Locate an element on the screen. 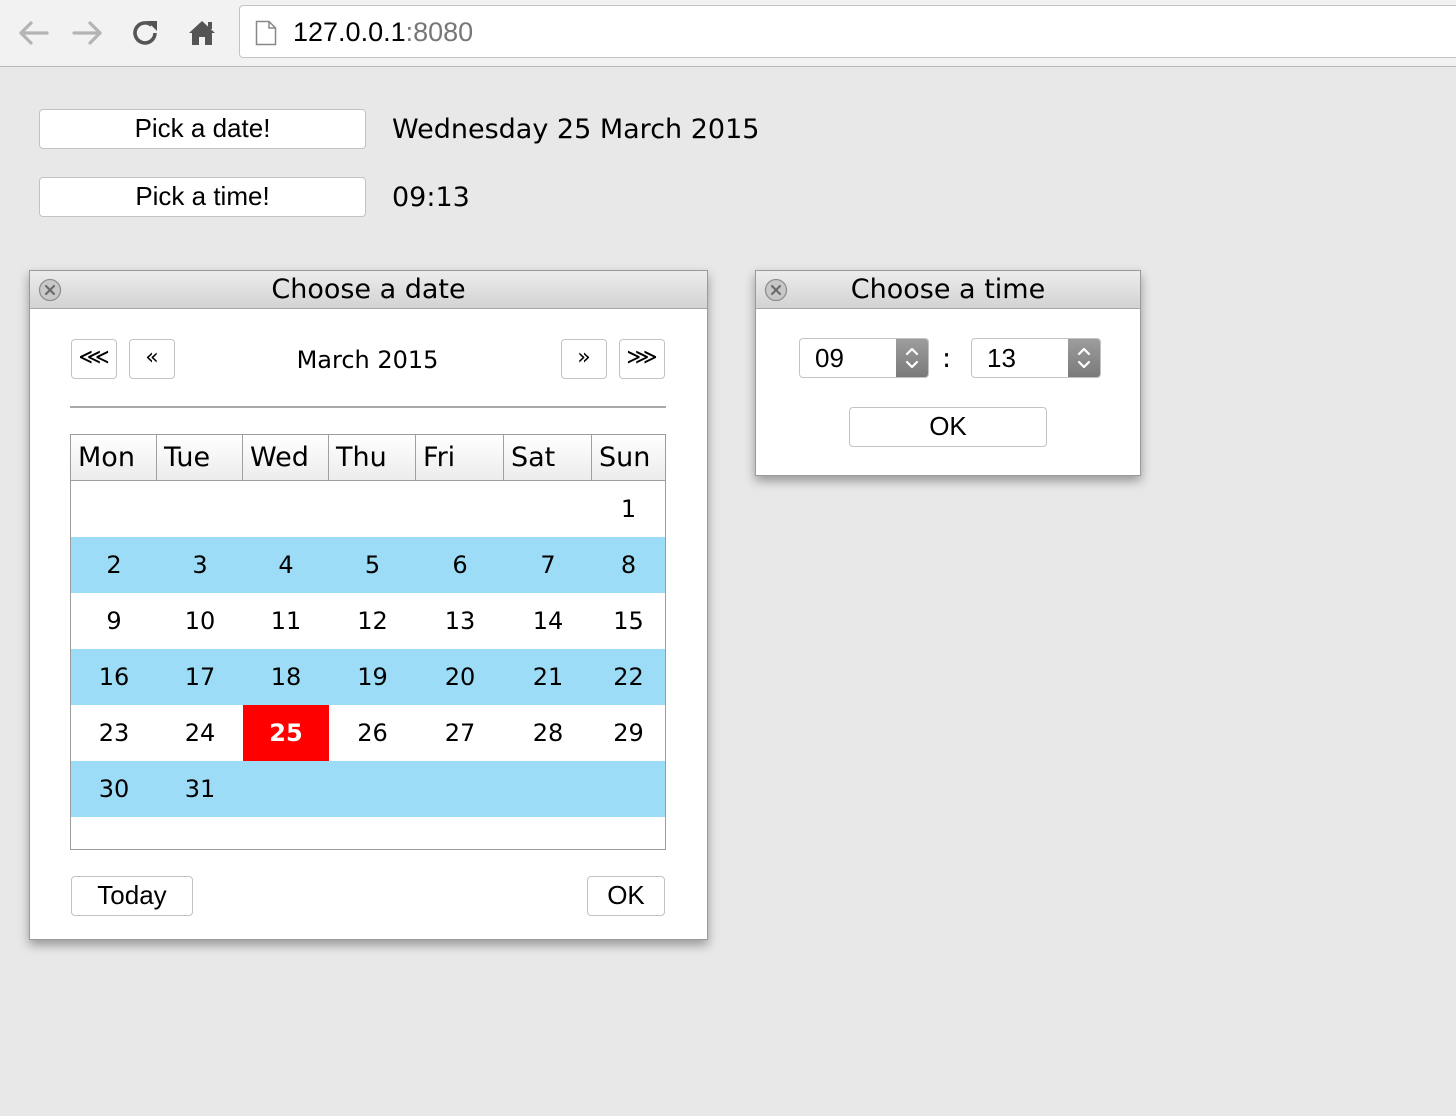  selected-day-cell: 25 is located at coordinates (286, 733).